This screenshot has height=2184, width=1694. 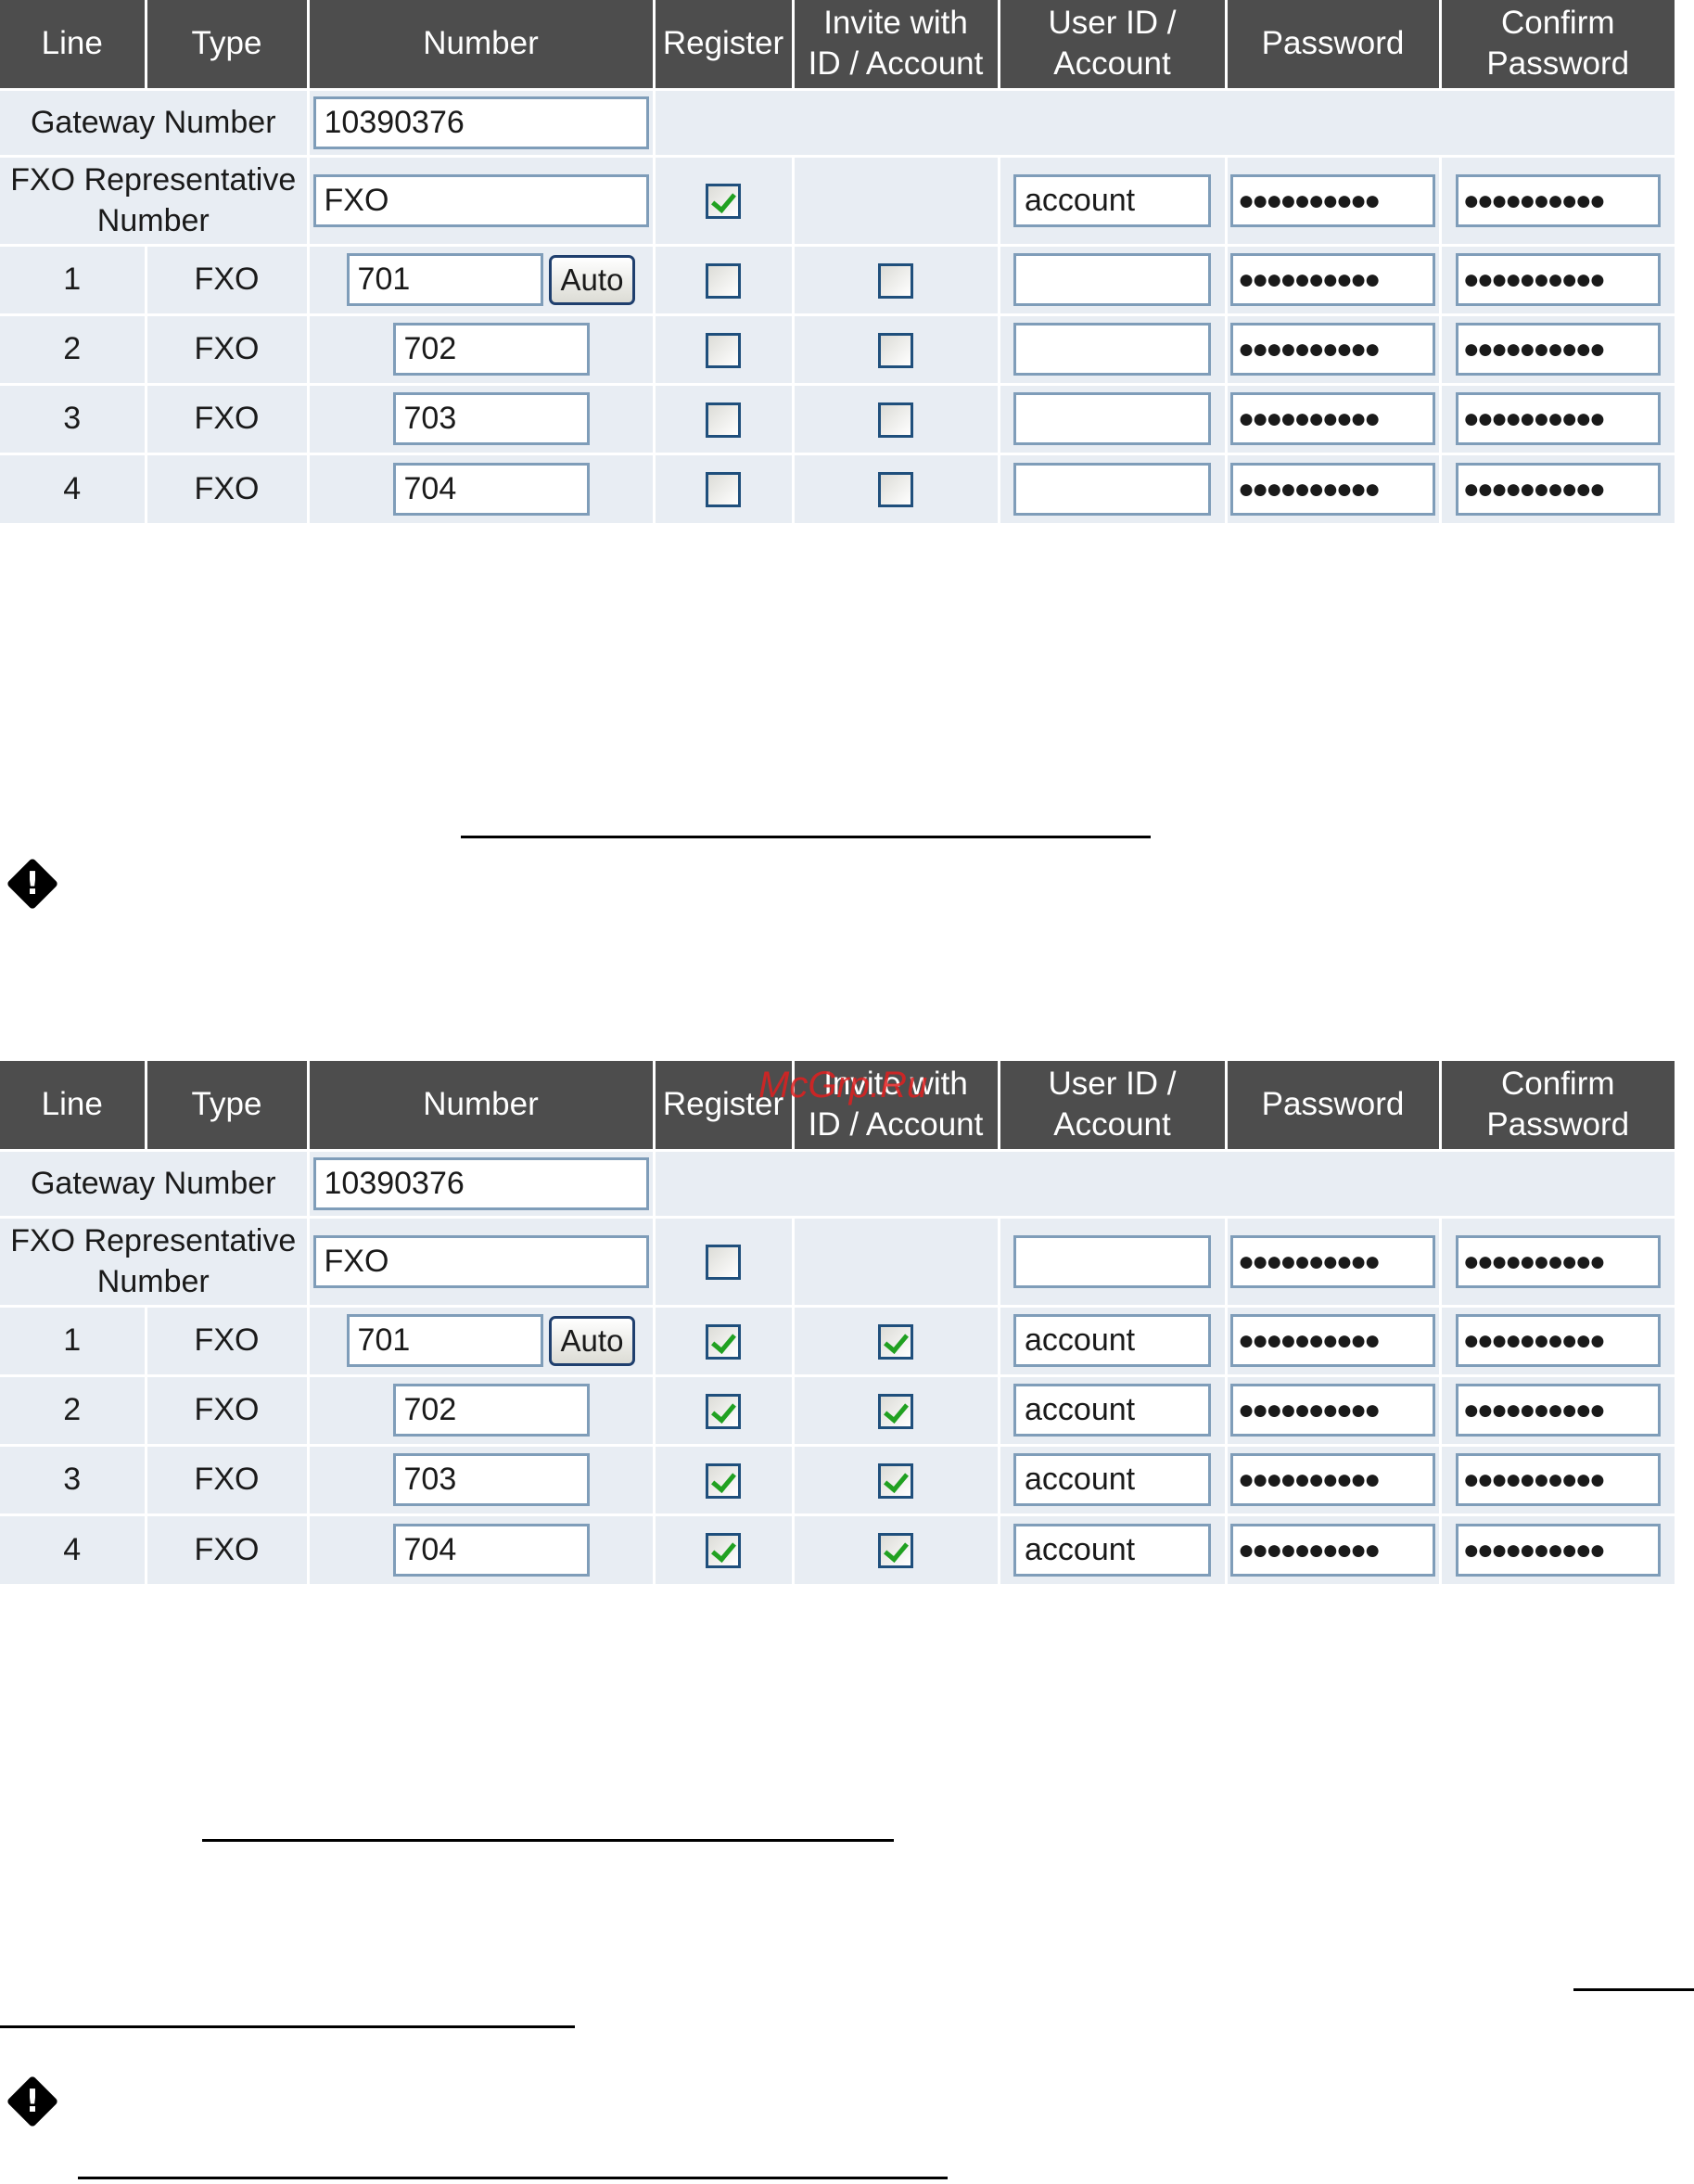 I want to click on representative-user-id-input, so click(x=1112, y=1261).